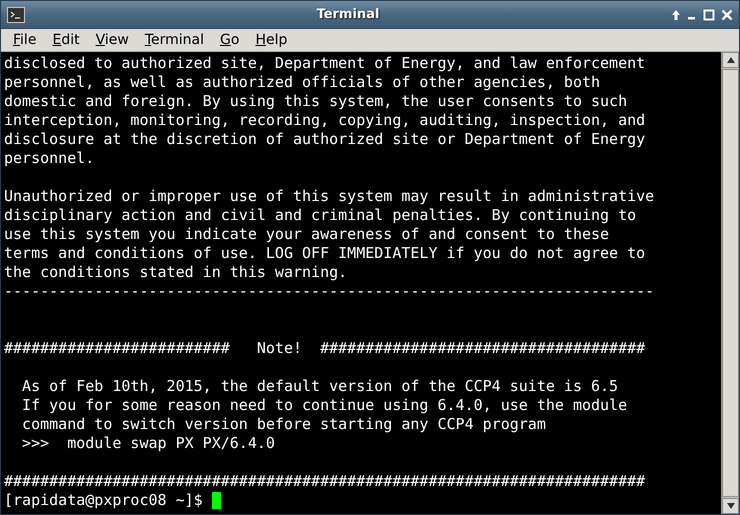 This screenshot has height=515, width=740. Describe the element at coordinates (730, 283) in the screenshot. I see `scrollbar` at that location.